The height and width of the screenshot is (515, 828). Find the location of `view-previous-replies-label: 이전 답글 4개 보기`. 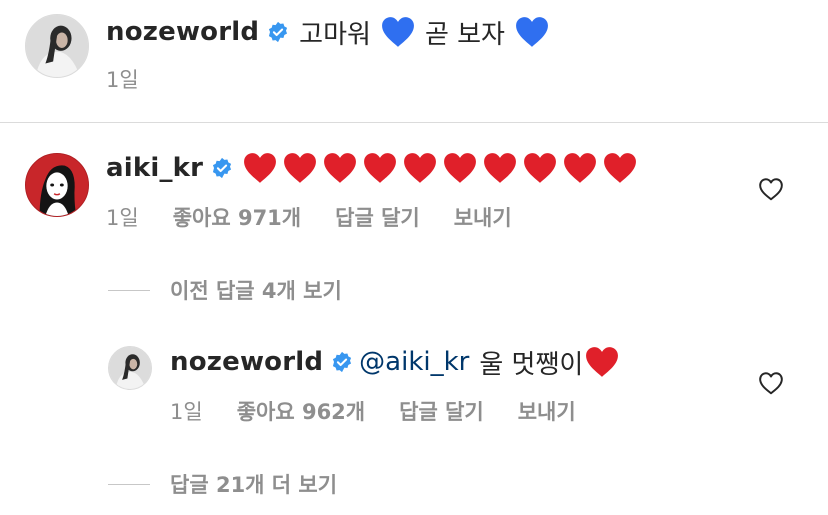

view-previous-replies-label: 이전 답글 4개 보기 is located at coordinates (256, 290).